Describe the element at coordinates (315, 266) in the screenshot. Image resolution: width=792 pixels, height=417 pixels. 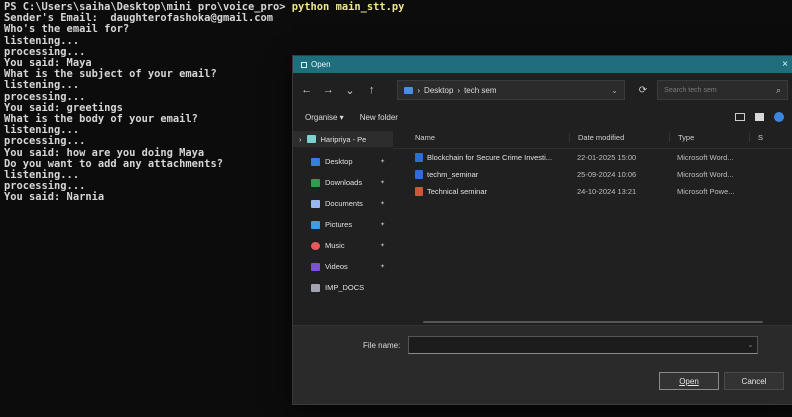
I see `videos-icon` at that location.